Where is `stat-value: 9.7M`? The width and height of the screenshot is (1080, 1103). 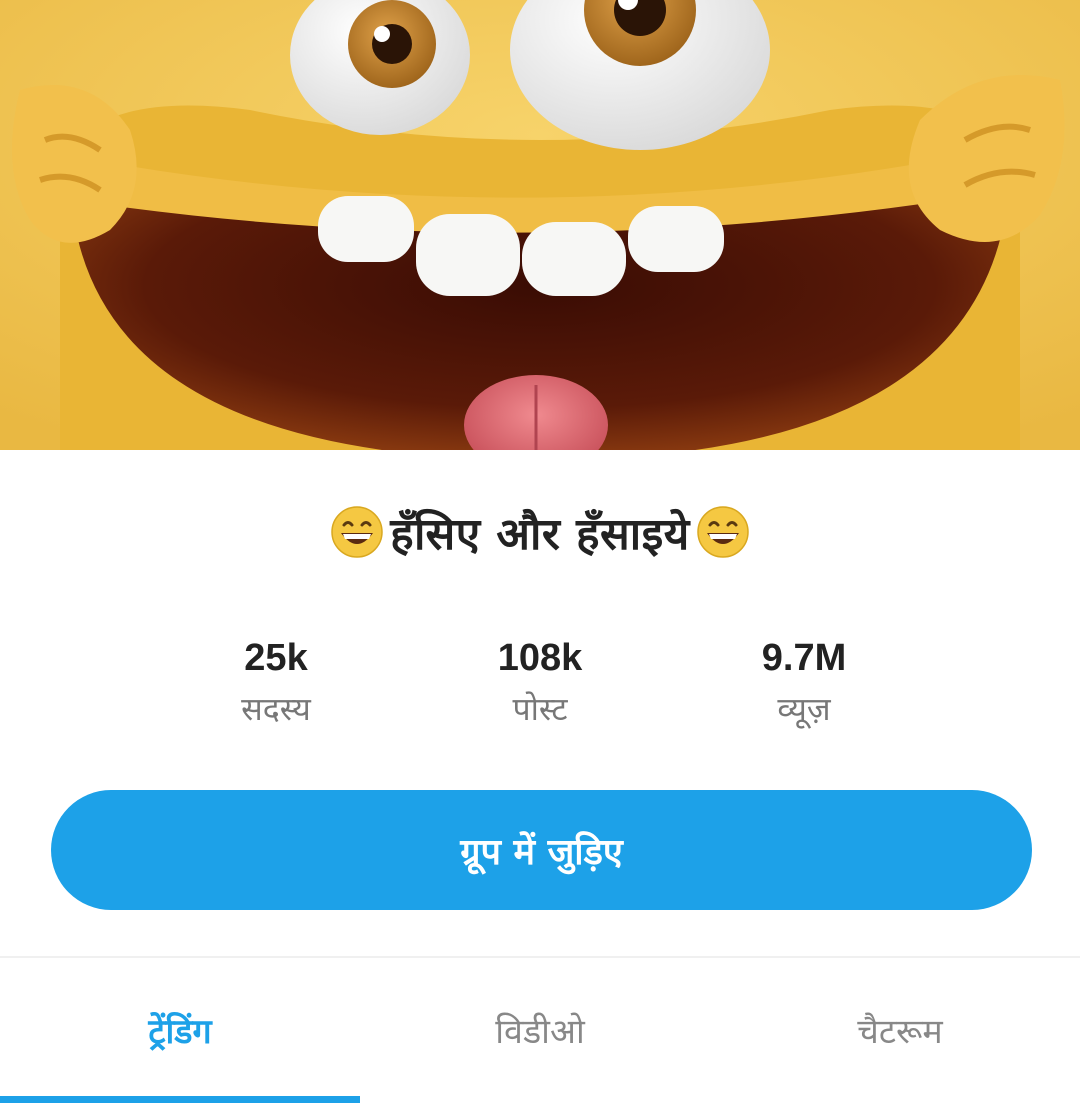 stat-value: 9.7M is located at coordinates (804, 658).